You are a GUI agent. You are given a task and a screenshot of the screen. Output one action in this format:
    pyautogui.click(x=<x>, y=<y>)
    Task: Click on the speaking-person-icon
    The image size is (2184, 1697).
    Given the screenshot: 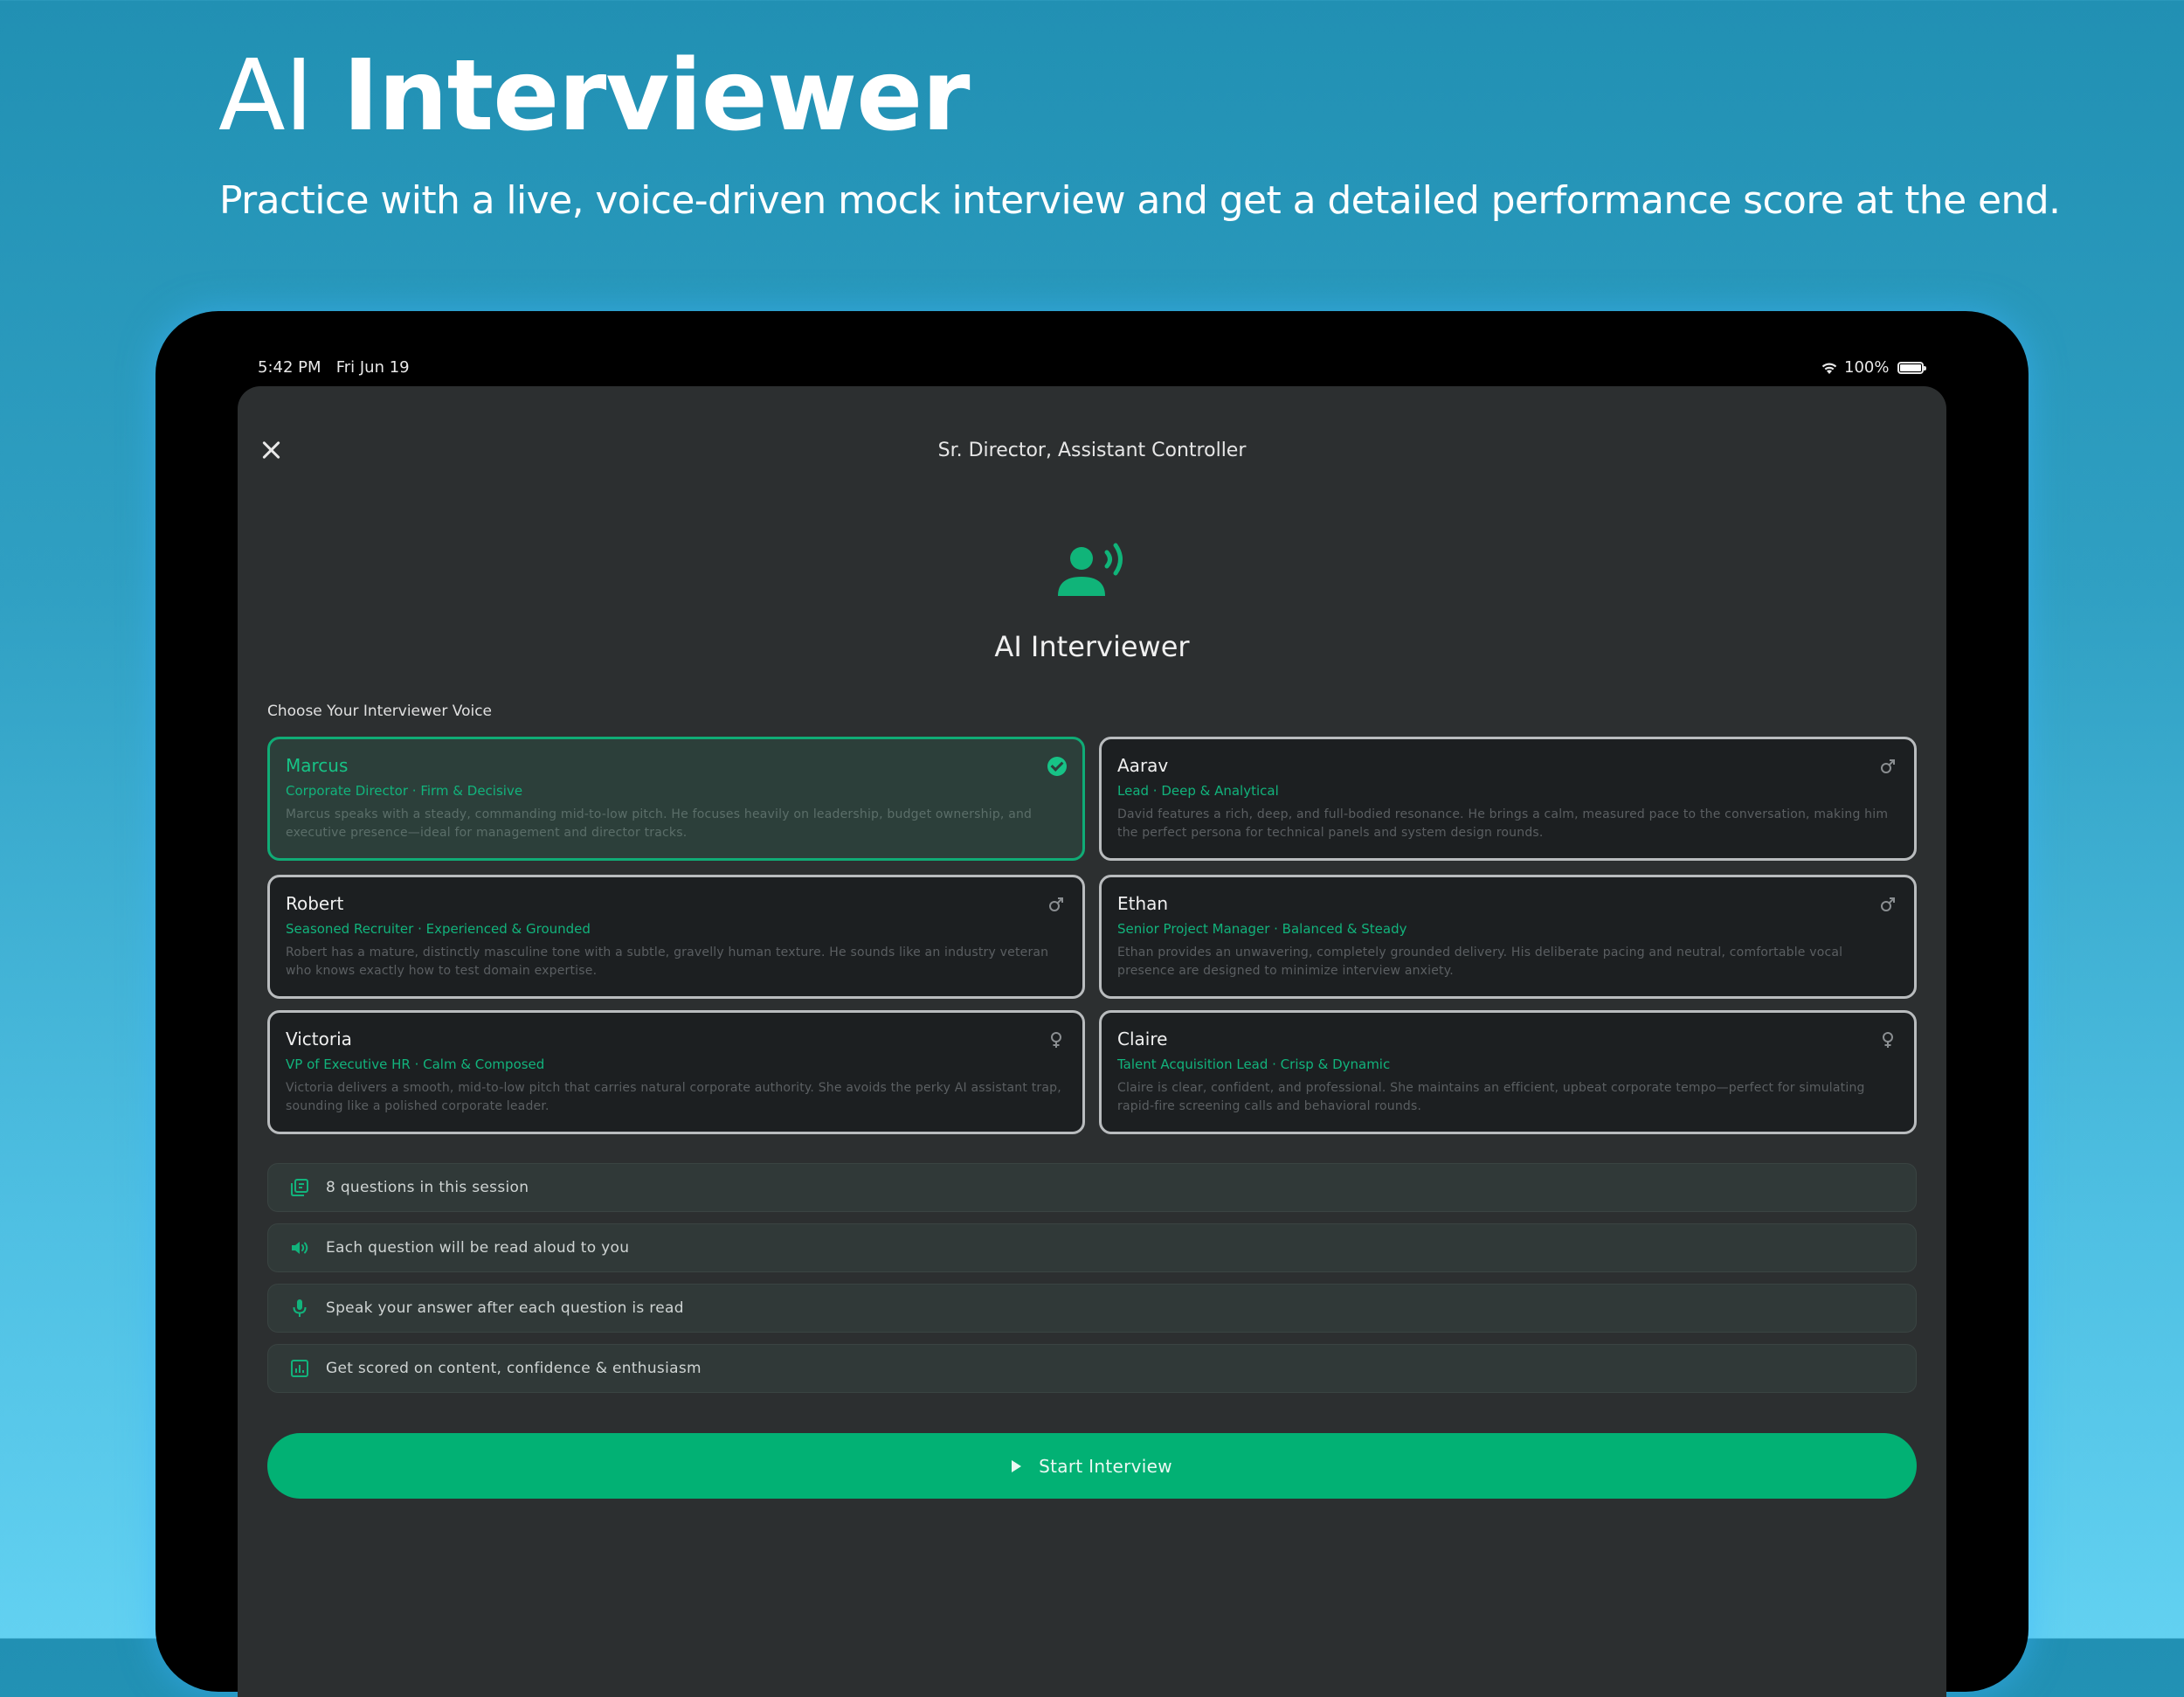 What is the action you would take?
    pyautogui.click(x=1090, y=569)
    